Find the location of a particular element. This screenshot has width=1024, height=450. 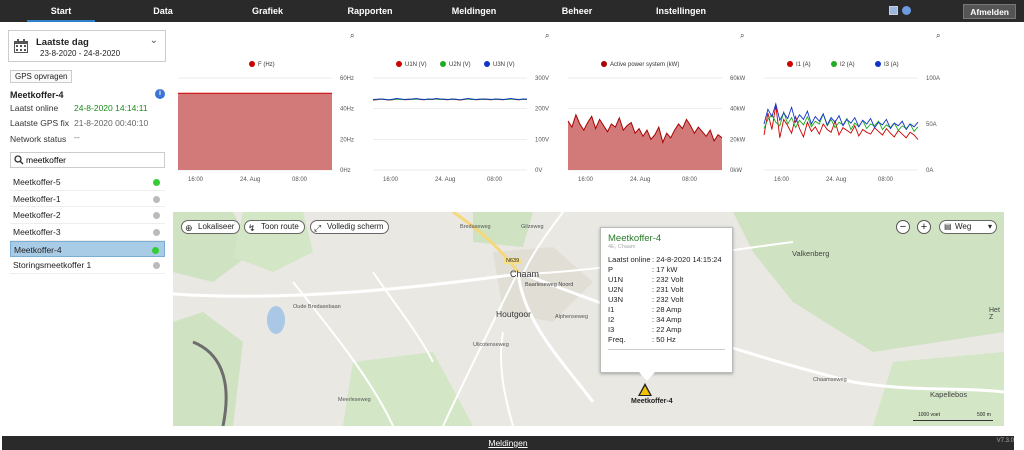

legend-label: U2N (V) is located at coordinates (460, 65).